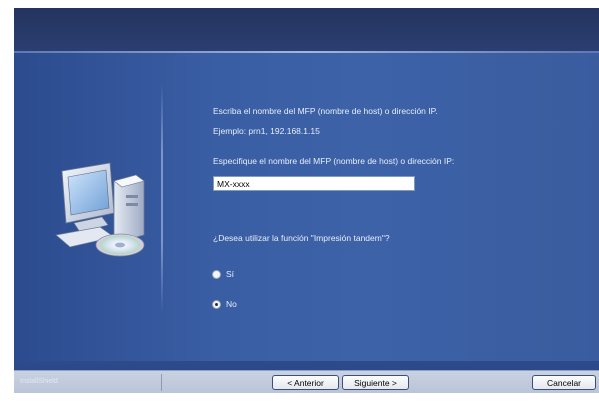 This screenshot has width=599, height=401. What do you see at coordinates (223, 274) in the screenshot?
I see `radio-option-si: Sí` at bounding box center [223, 274].